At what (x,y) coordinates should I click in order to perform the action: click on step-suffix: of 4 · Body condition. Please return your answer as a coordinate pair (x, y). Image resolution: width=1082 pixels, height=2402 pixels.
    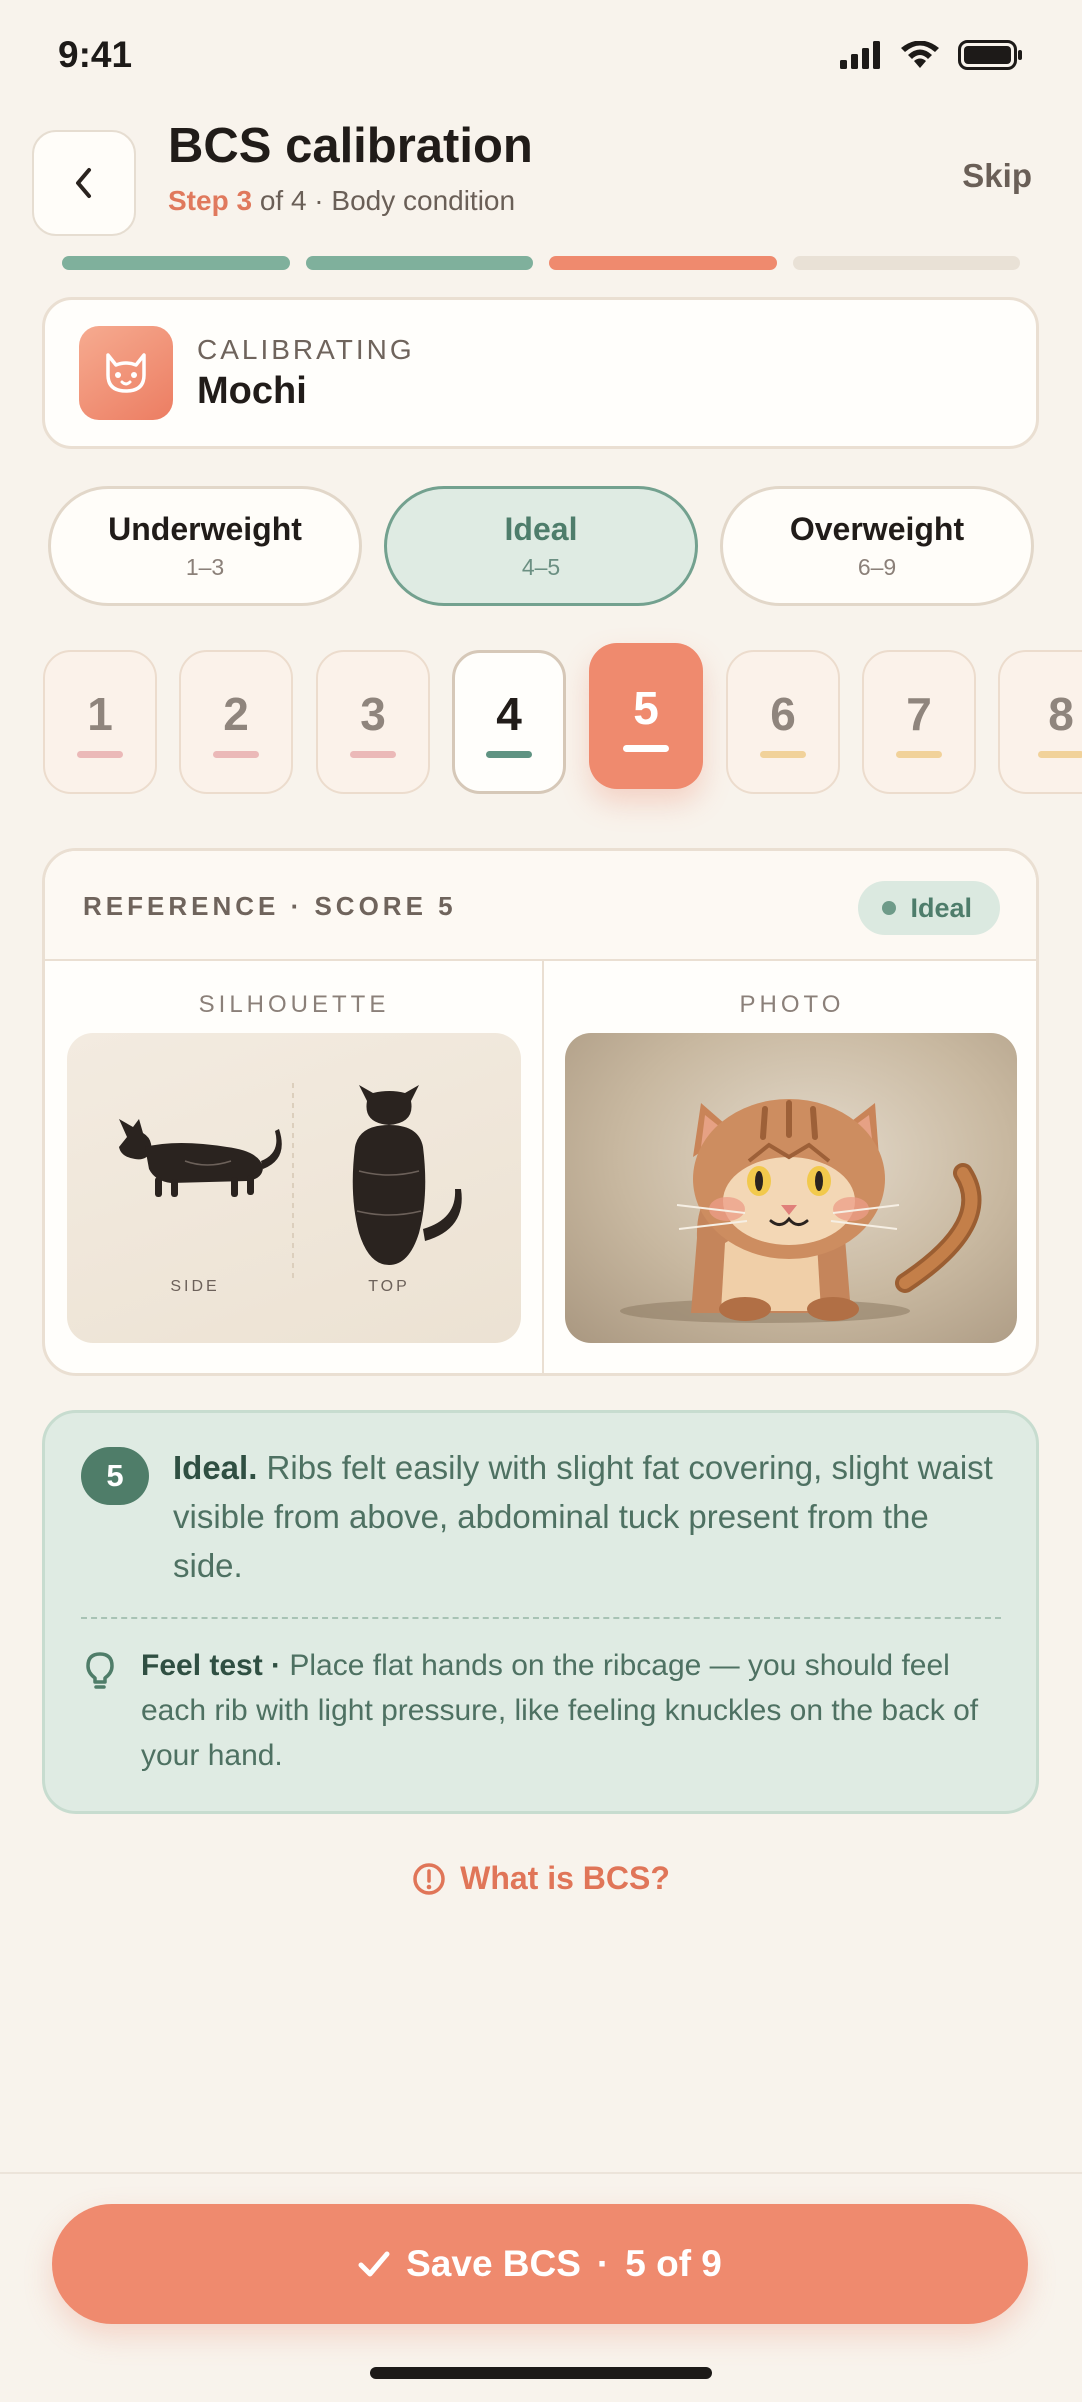
    Looking at the image, I should click on (387, 200).